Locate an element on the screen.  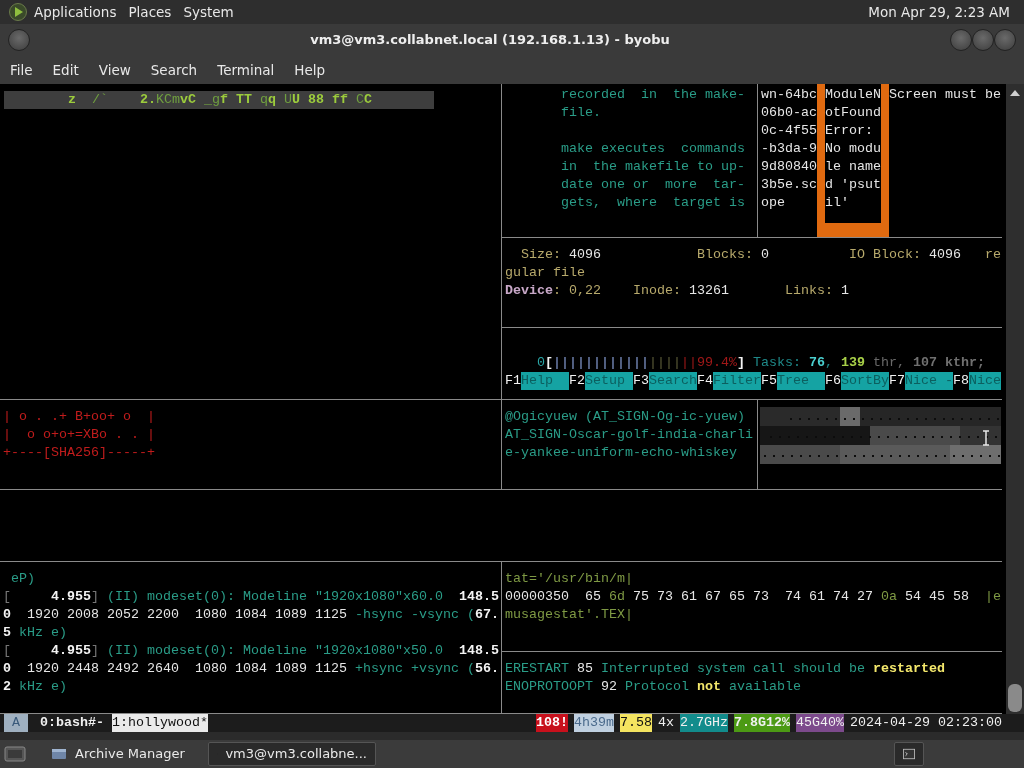
terminal-line: 2 kHz e) is located at coordinates (35, 687).